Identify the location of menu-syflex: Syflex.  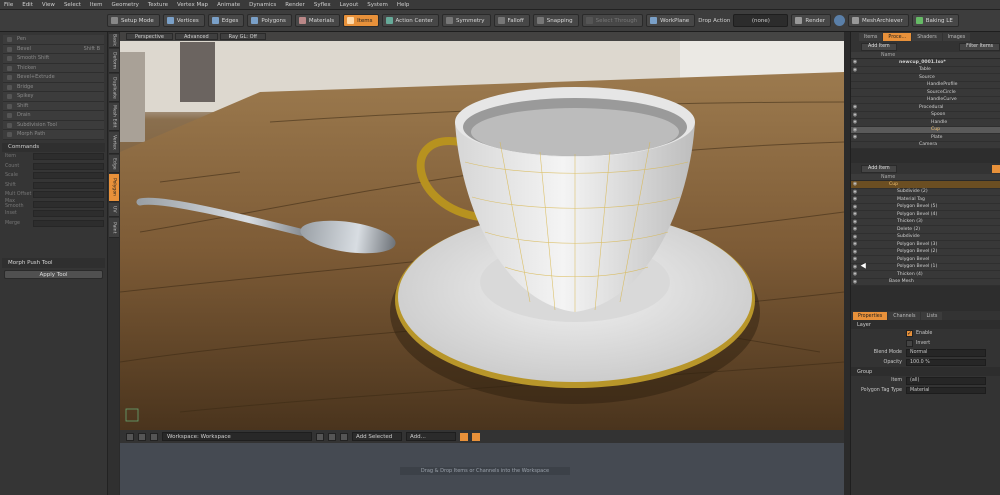
(322, 5).